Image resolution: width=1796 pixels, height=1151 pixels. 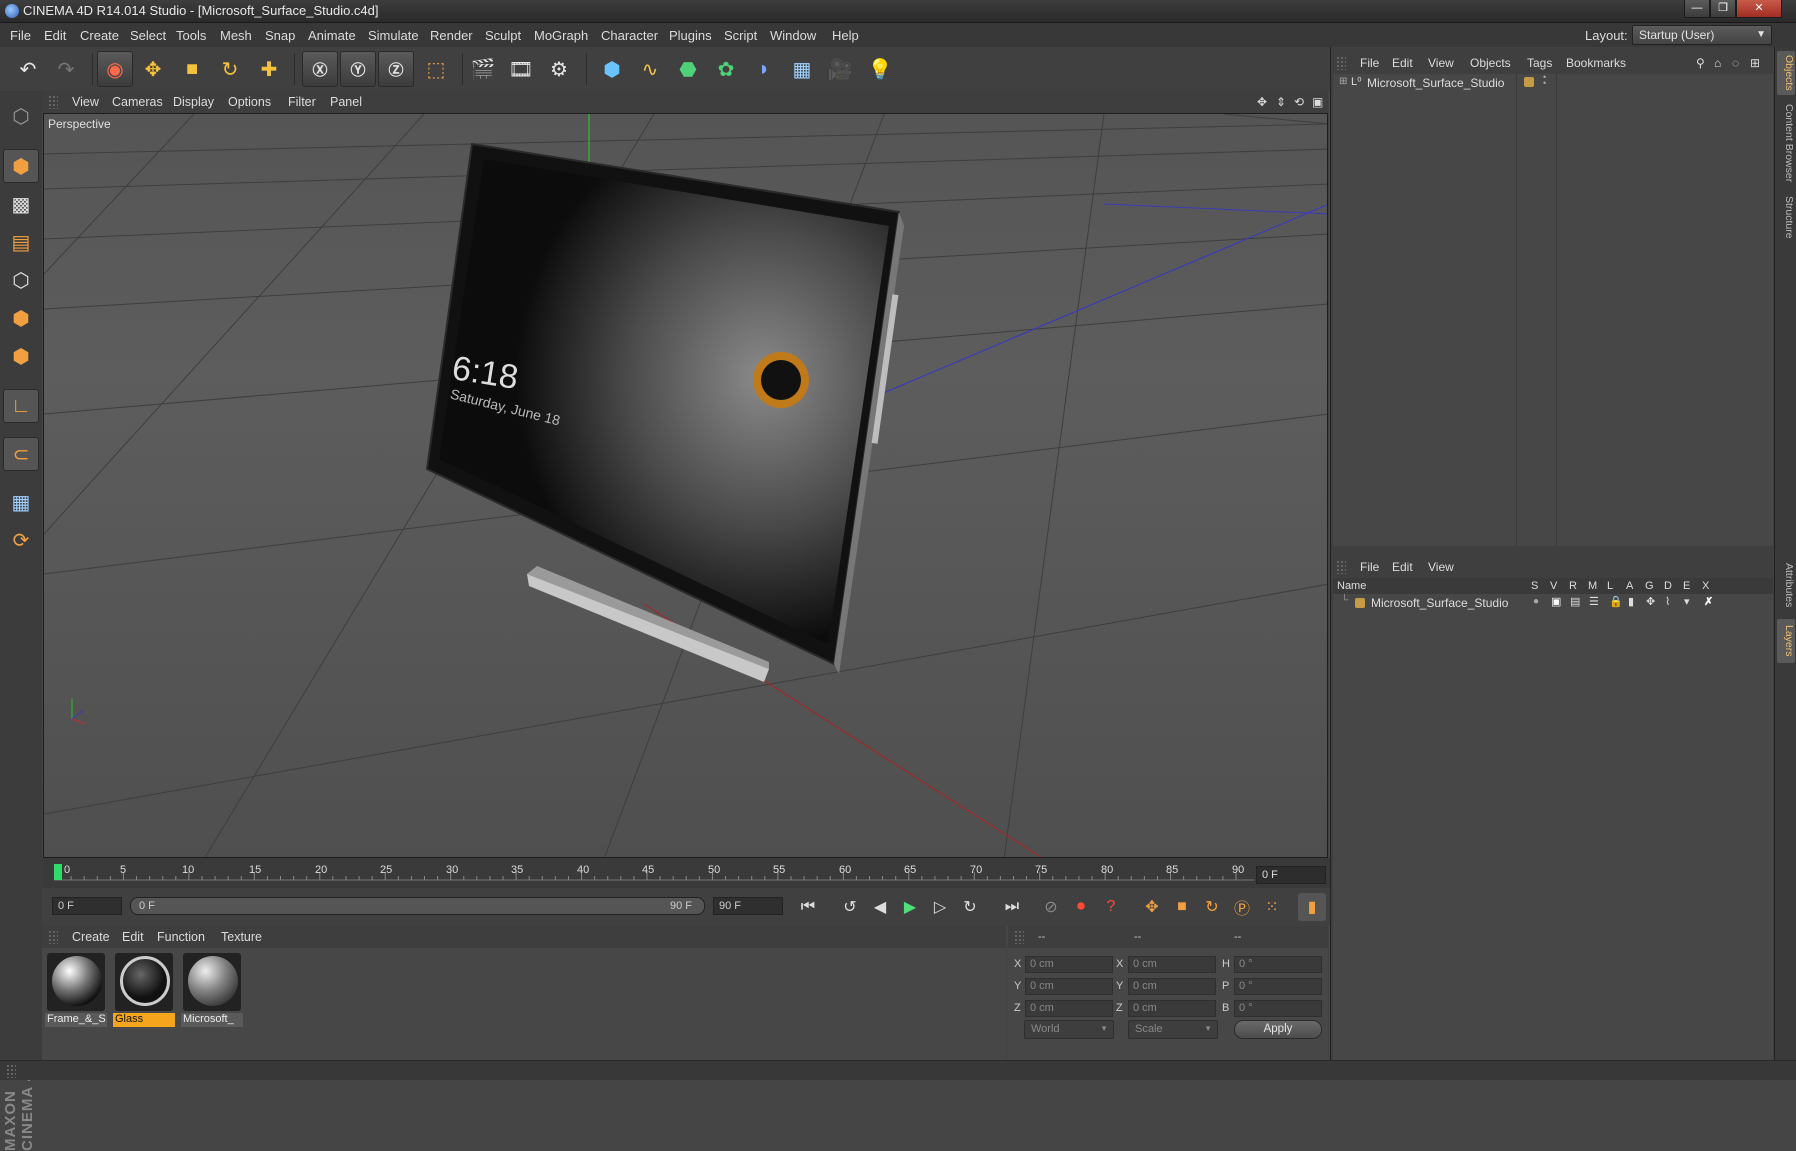 What do you see at coordinates (332, 35) in the screenshot?
I see `menu-animate: Animate` at bounding box center [332, 35].